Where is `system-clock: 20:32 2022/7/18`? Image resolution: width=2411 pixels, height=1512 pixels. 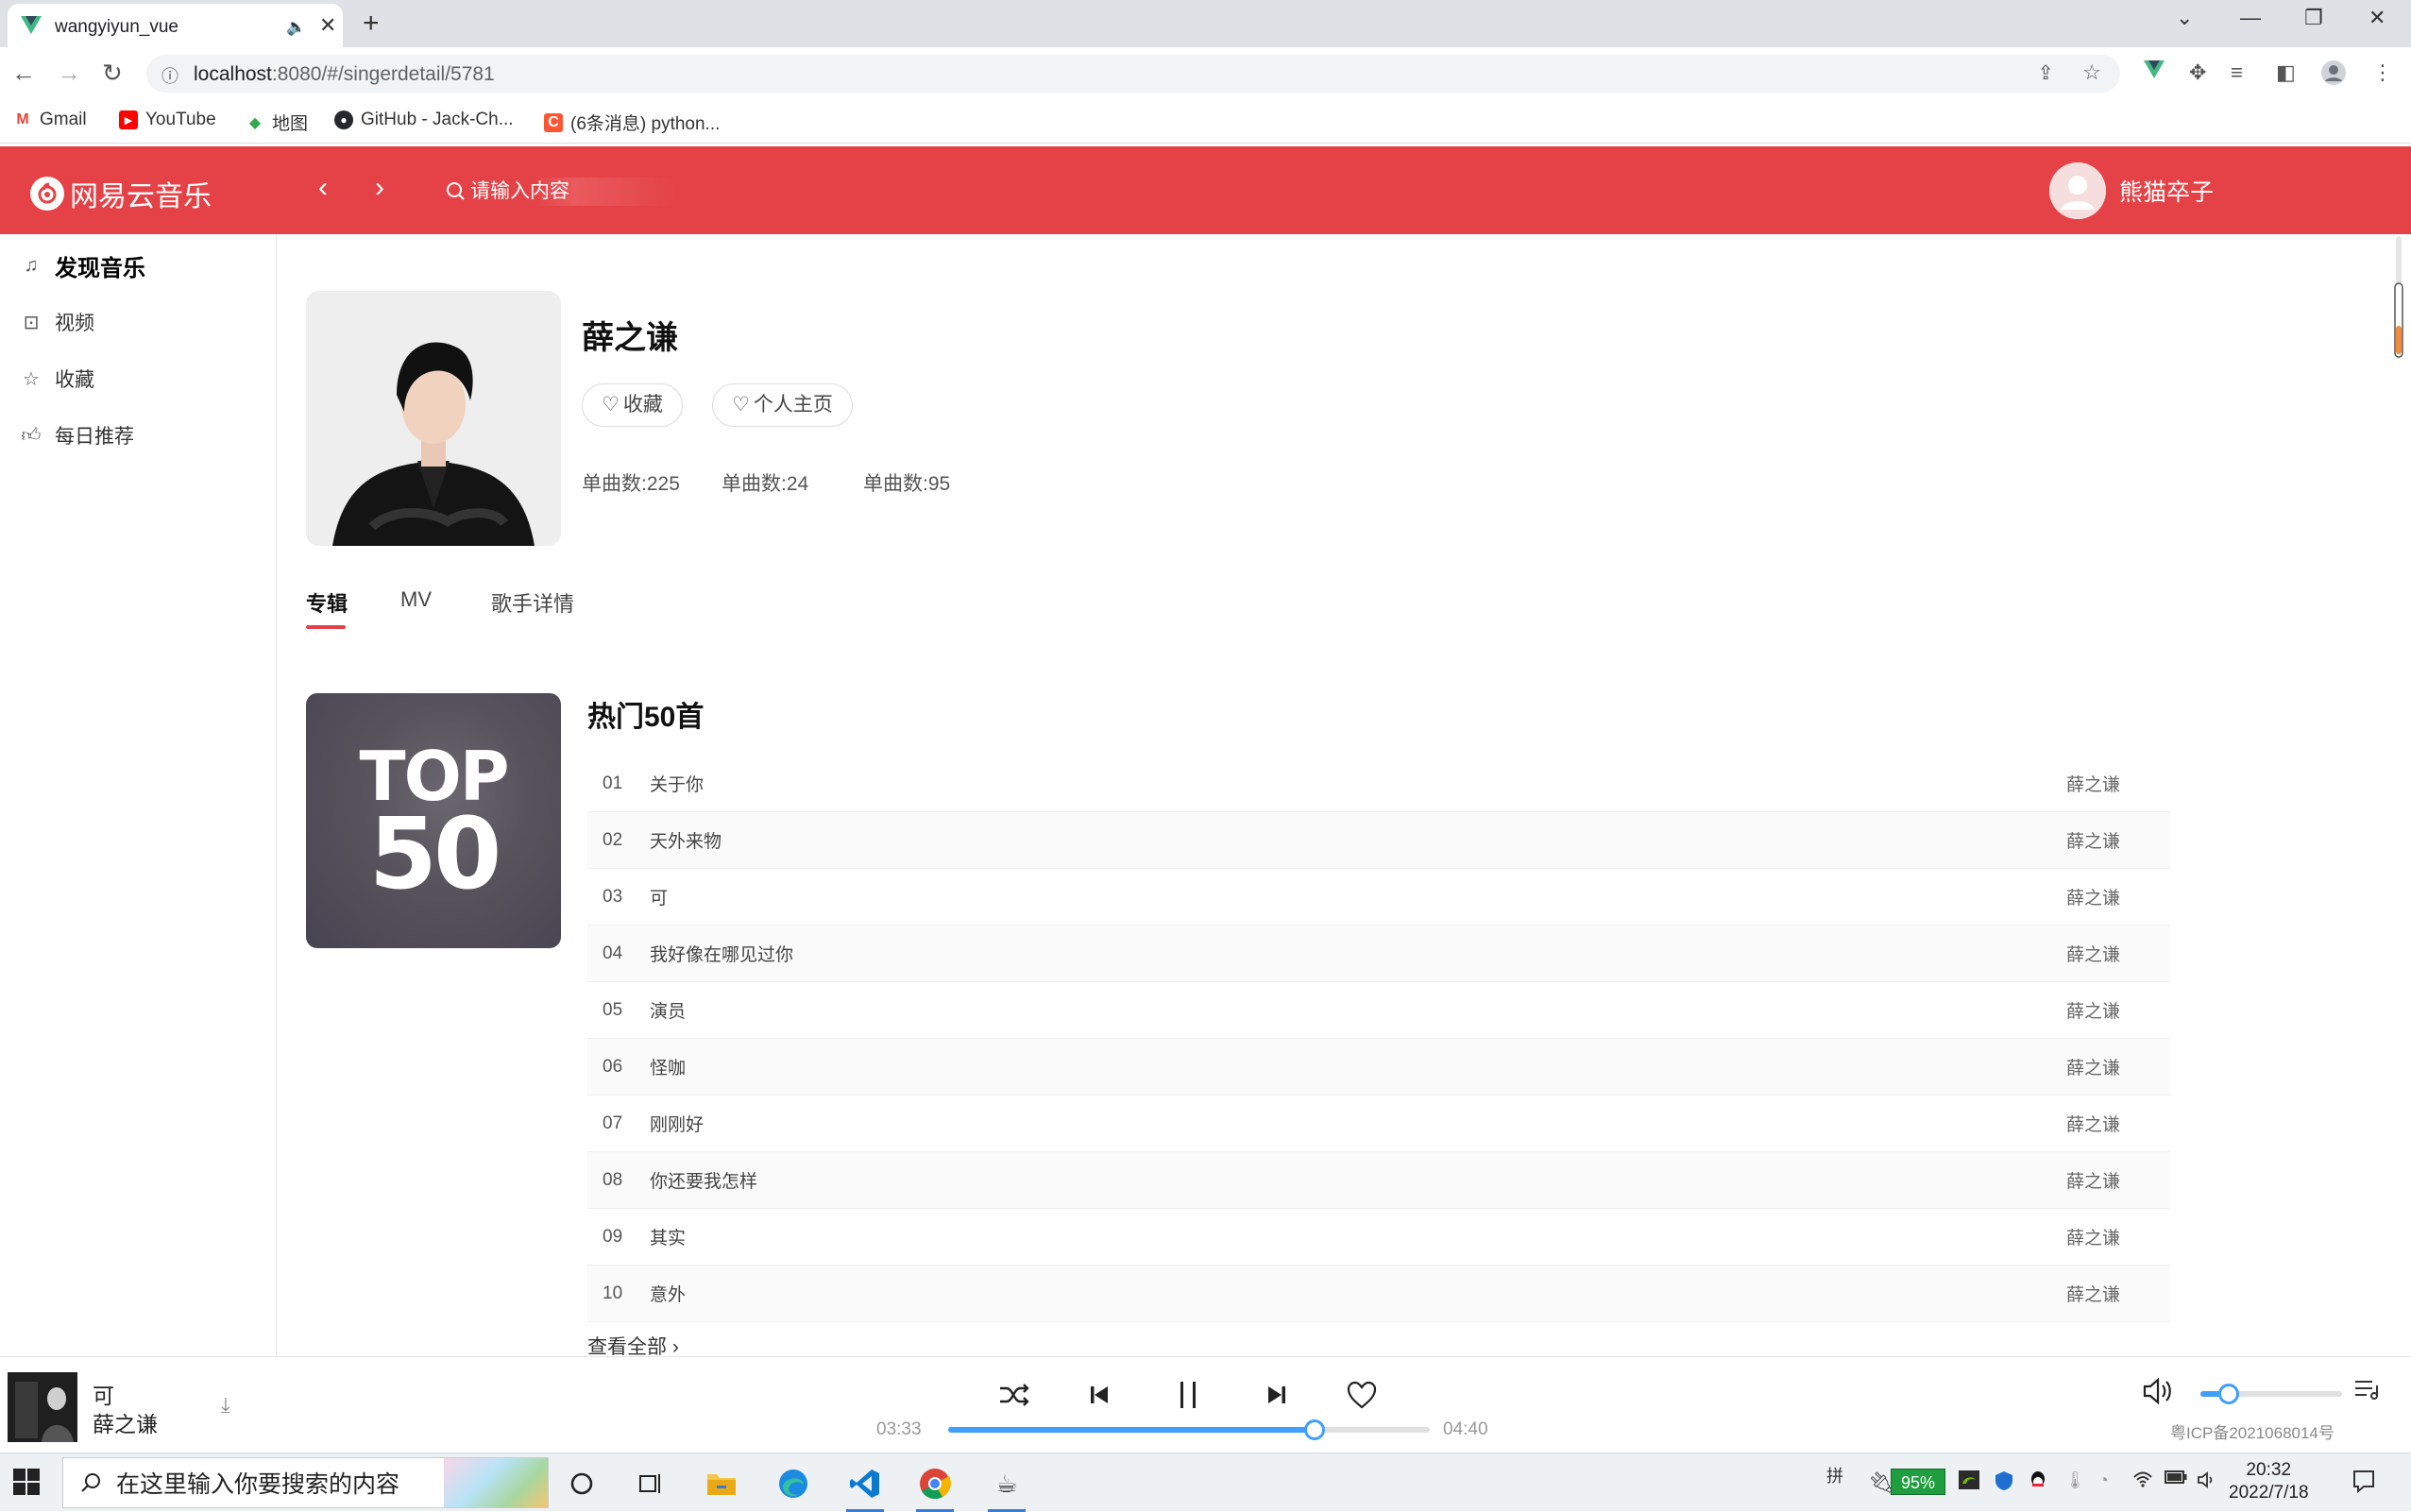 system-clock: 20:32 2022/7/18 is located at coordinates (2269, 1482).